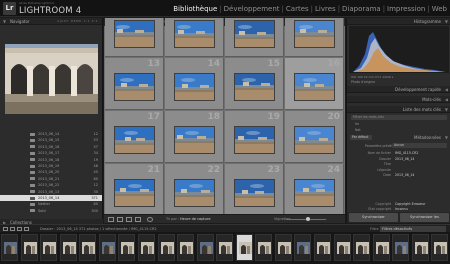  Describe the element at coordinates (406, 9) in the screenshot. I see `module-impression: Impression` at that location.